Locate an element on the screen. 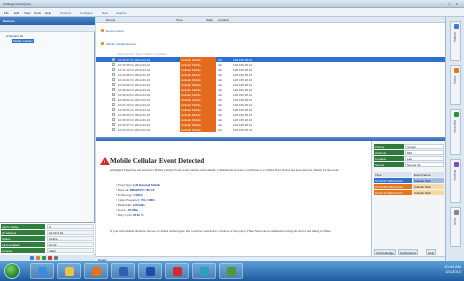 The height and width of the screenshot is (281, 464). bullet-value: CDMA is located at coordinates (138, 195).